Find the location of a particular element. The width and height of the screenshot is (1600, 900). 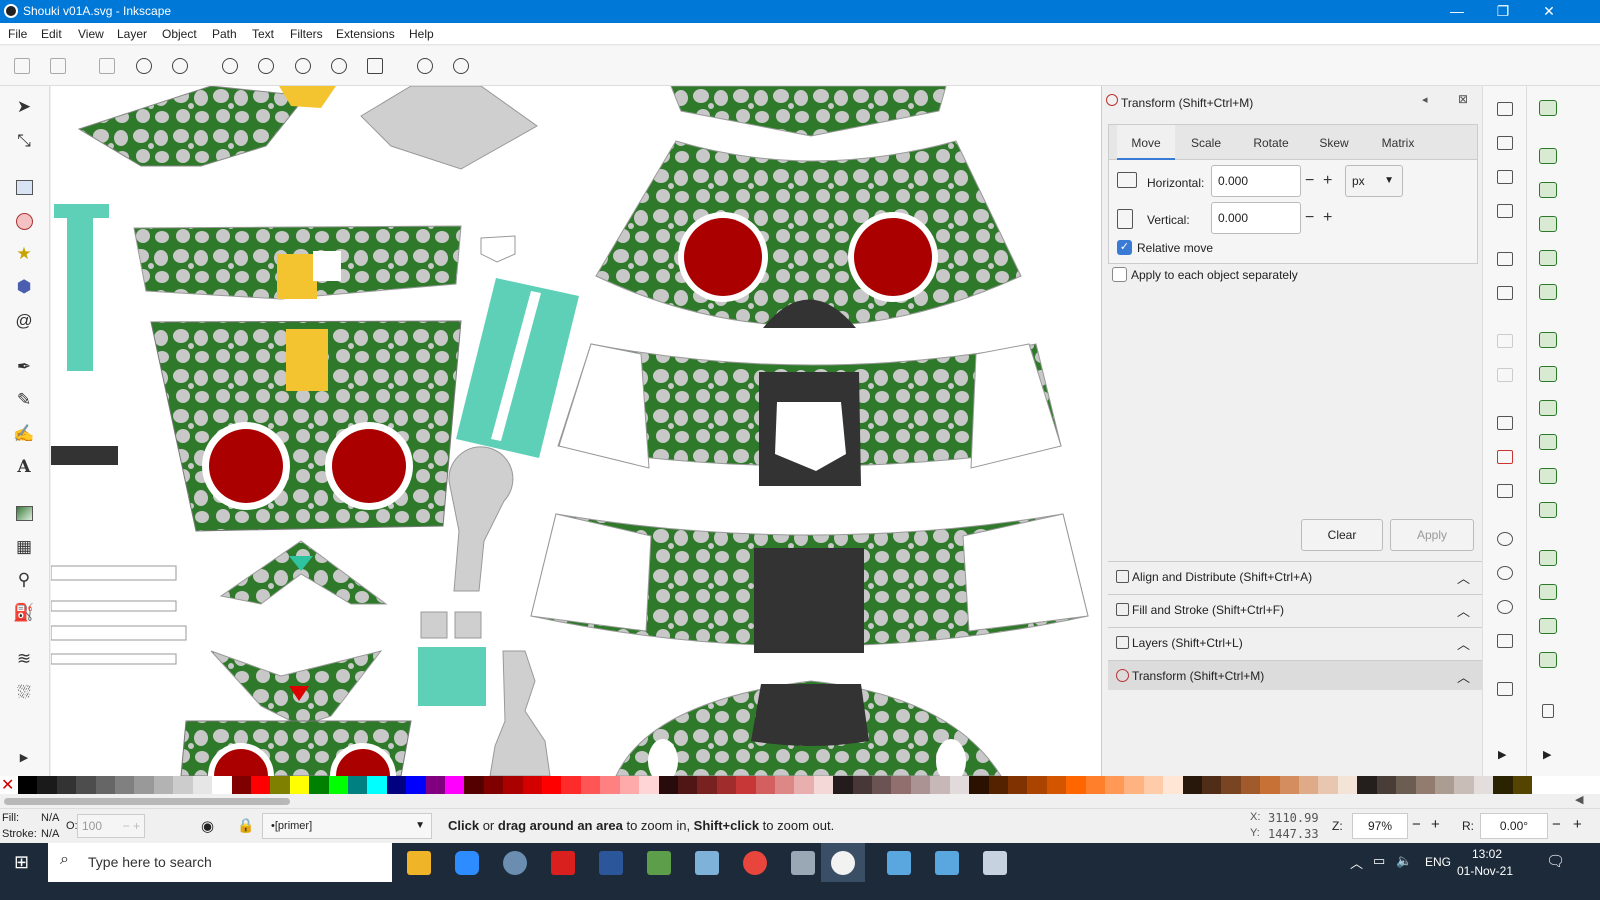

paint-app-icon is located at coordinates (515, 863).